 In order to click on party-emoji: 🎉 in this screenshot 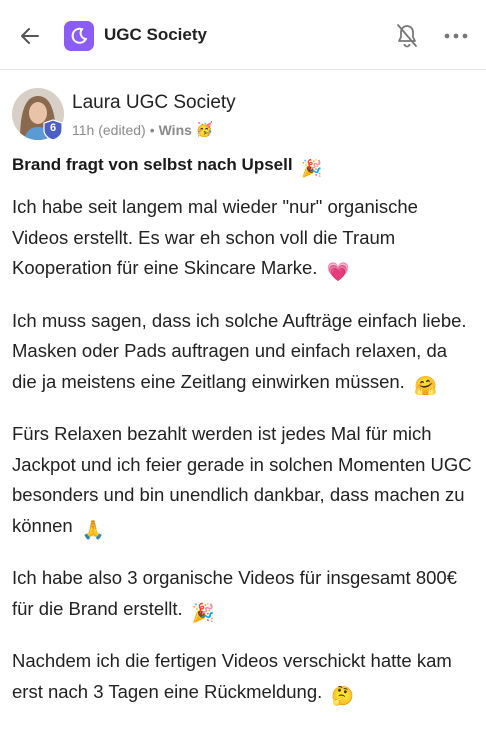, I will do `click(312, 168)`.